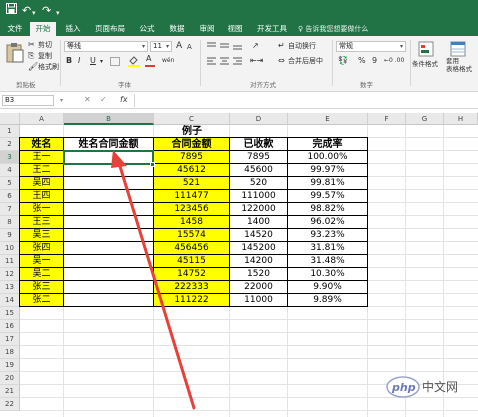 Image resolution: width=478 pixels, height=417 pixels. Describe the element at coordinates (41, 287) in the screenshot. I see `cell-a13: 张三` at that location.